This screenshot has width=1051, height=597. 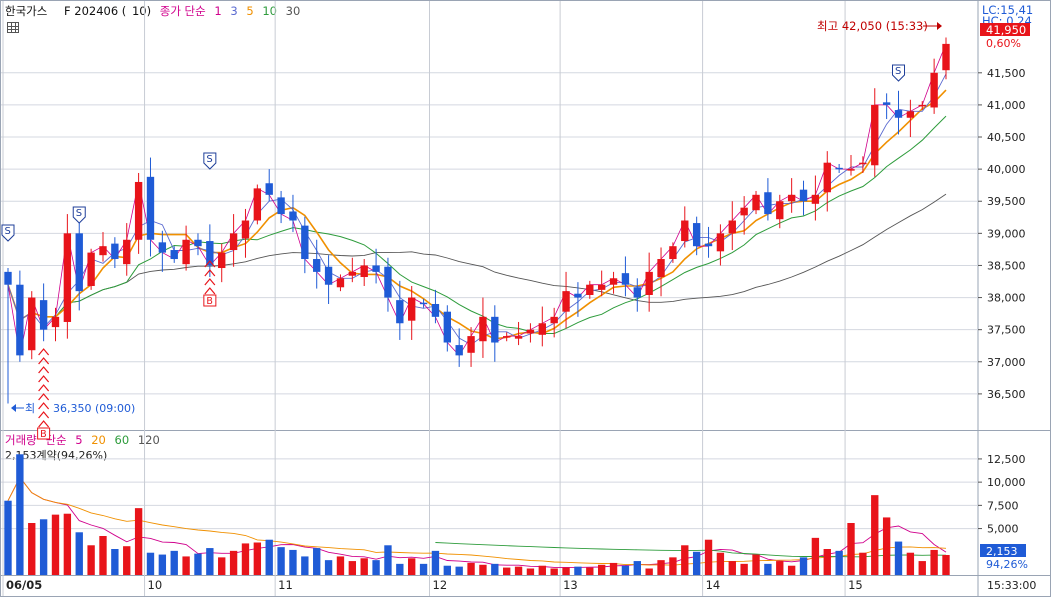 I want to click on price-tick-label: 39,000, so click(x=1006, y=233).